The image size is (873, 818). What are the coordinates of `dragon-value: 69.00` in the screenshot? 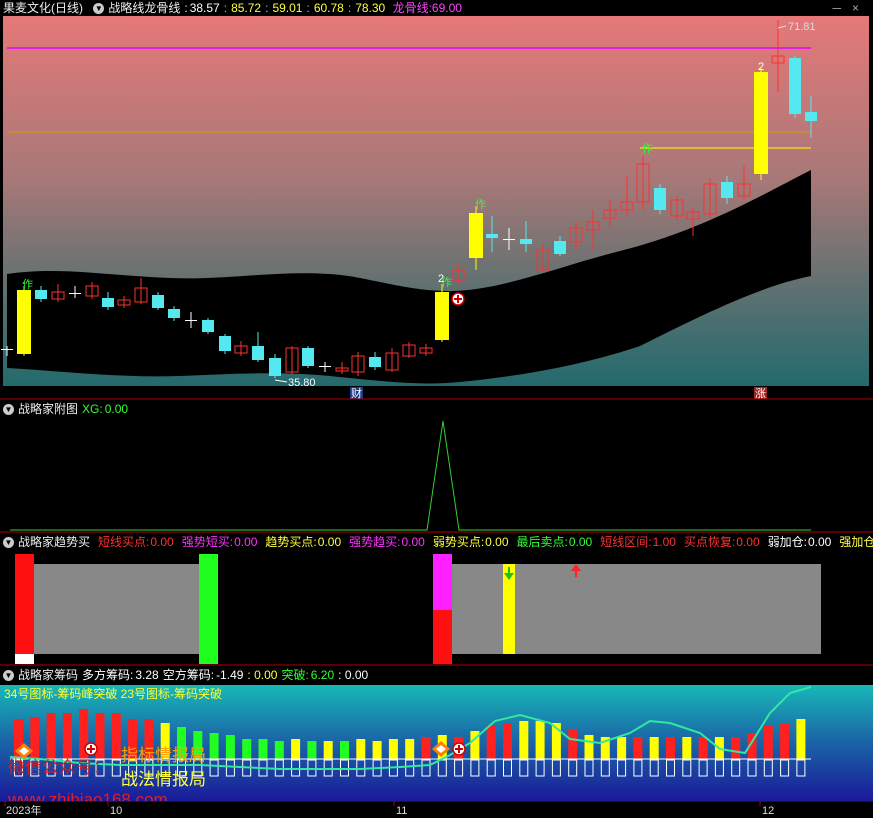 It's located at (446, 8).